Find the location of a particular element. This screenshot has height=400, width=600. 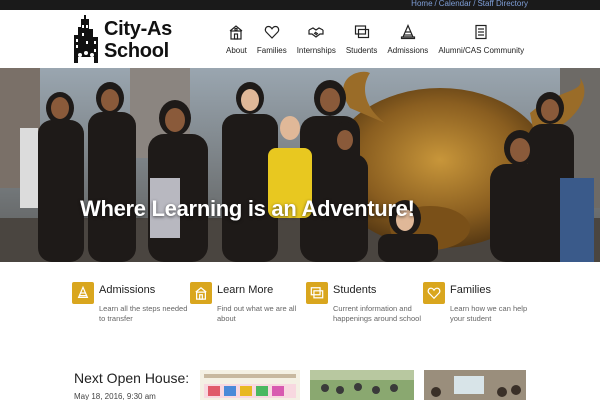

classroom-image is located at coordinates (475, 385).